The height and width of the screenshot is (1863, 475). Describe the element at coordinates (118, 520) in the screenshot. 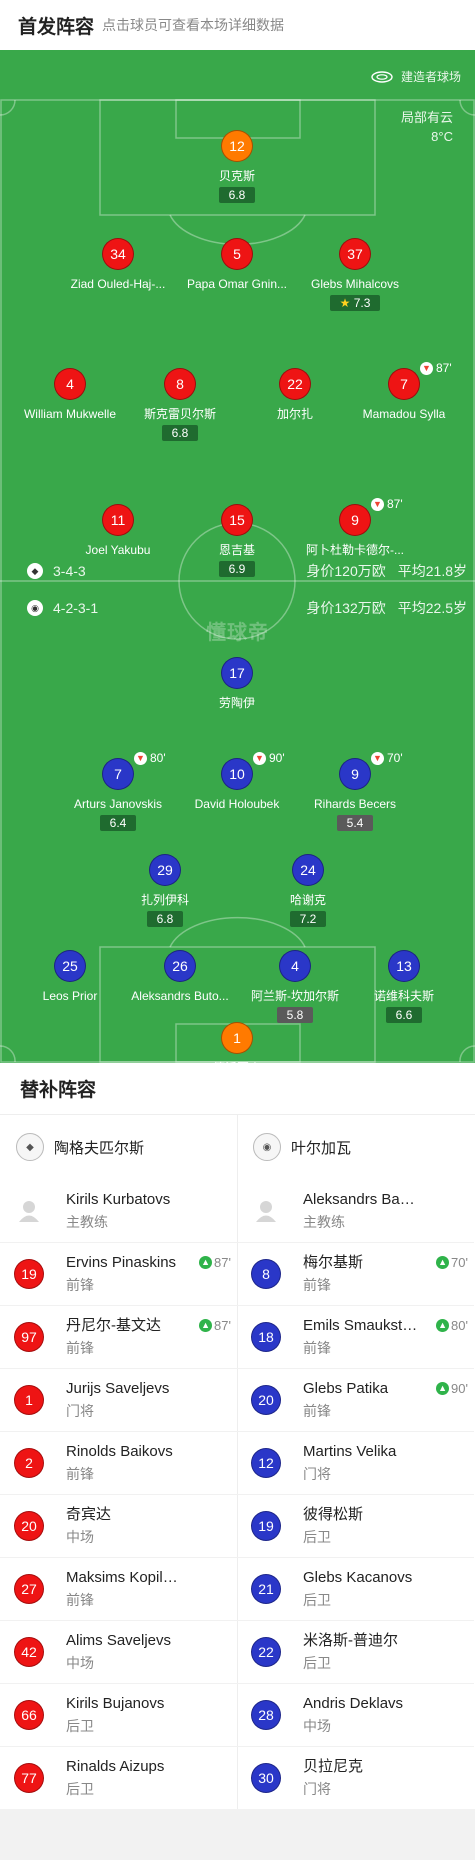

I see `player-number-badge: 11` at that location.